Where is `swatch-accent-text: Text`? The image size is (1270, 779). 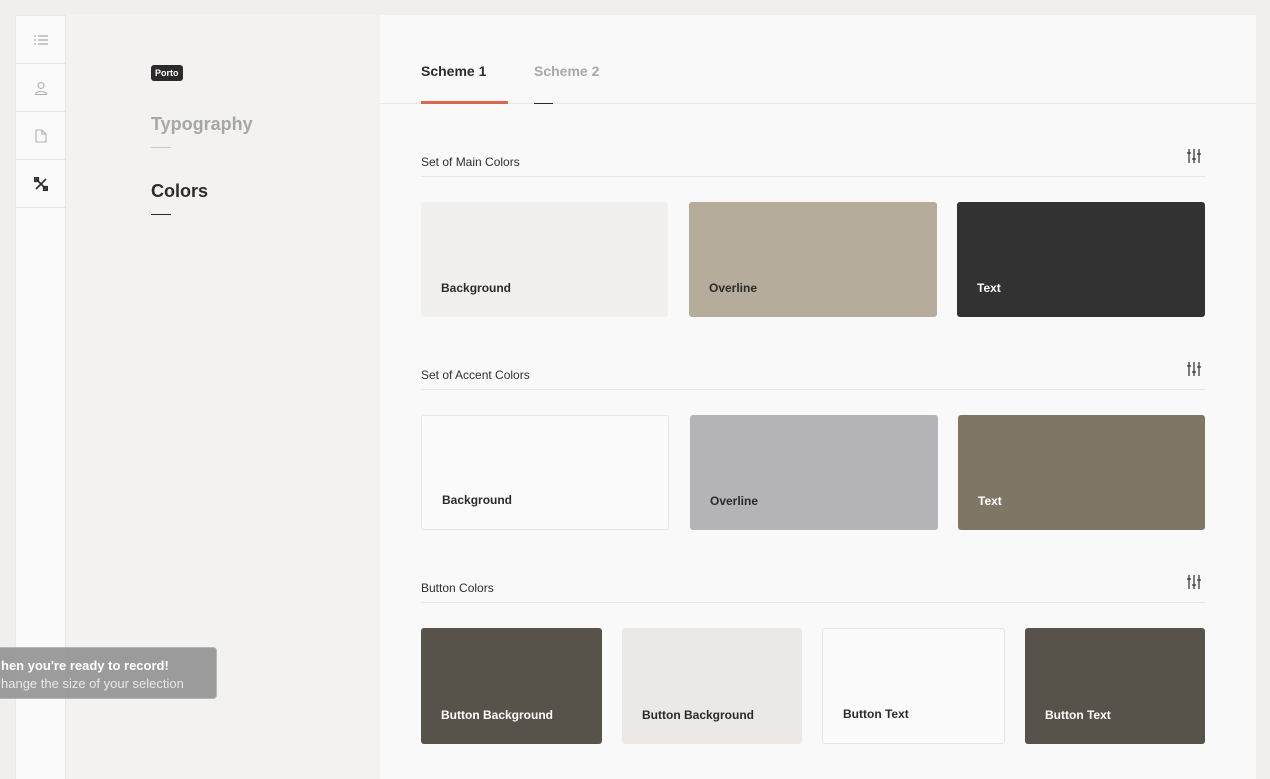
swatch-accent-text: Text is located at coordinates (1081, 472).